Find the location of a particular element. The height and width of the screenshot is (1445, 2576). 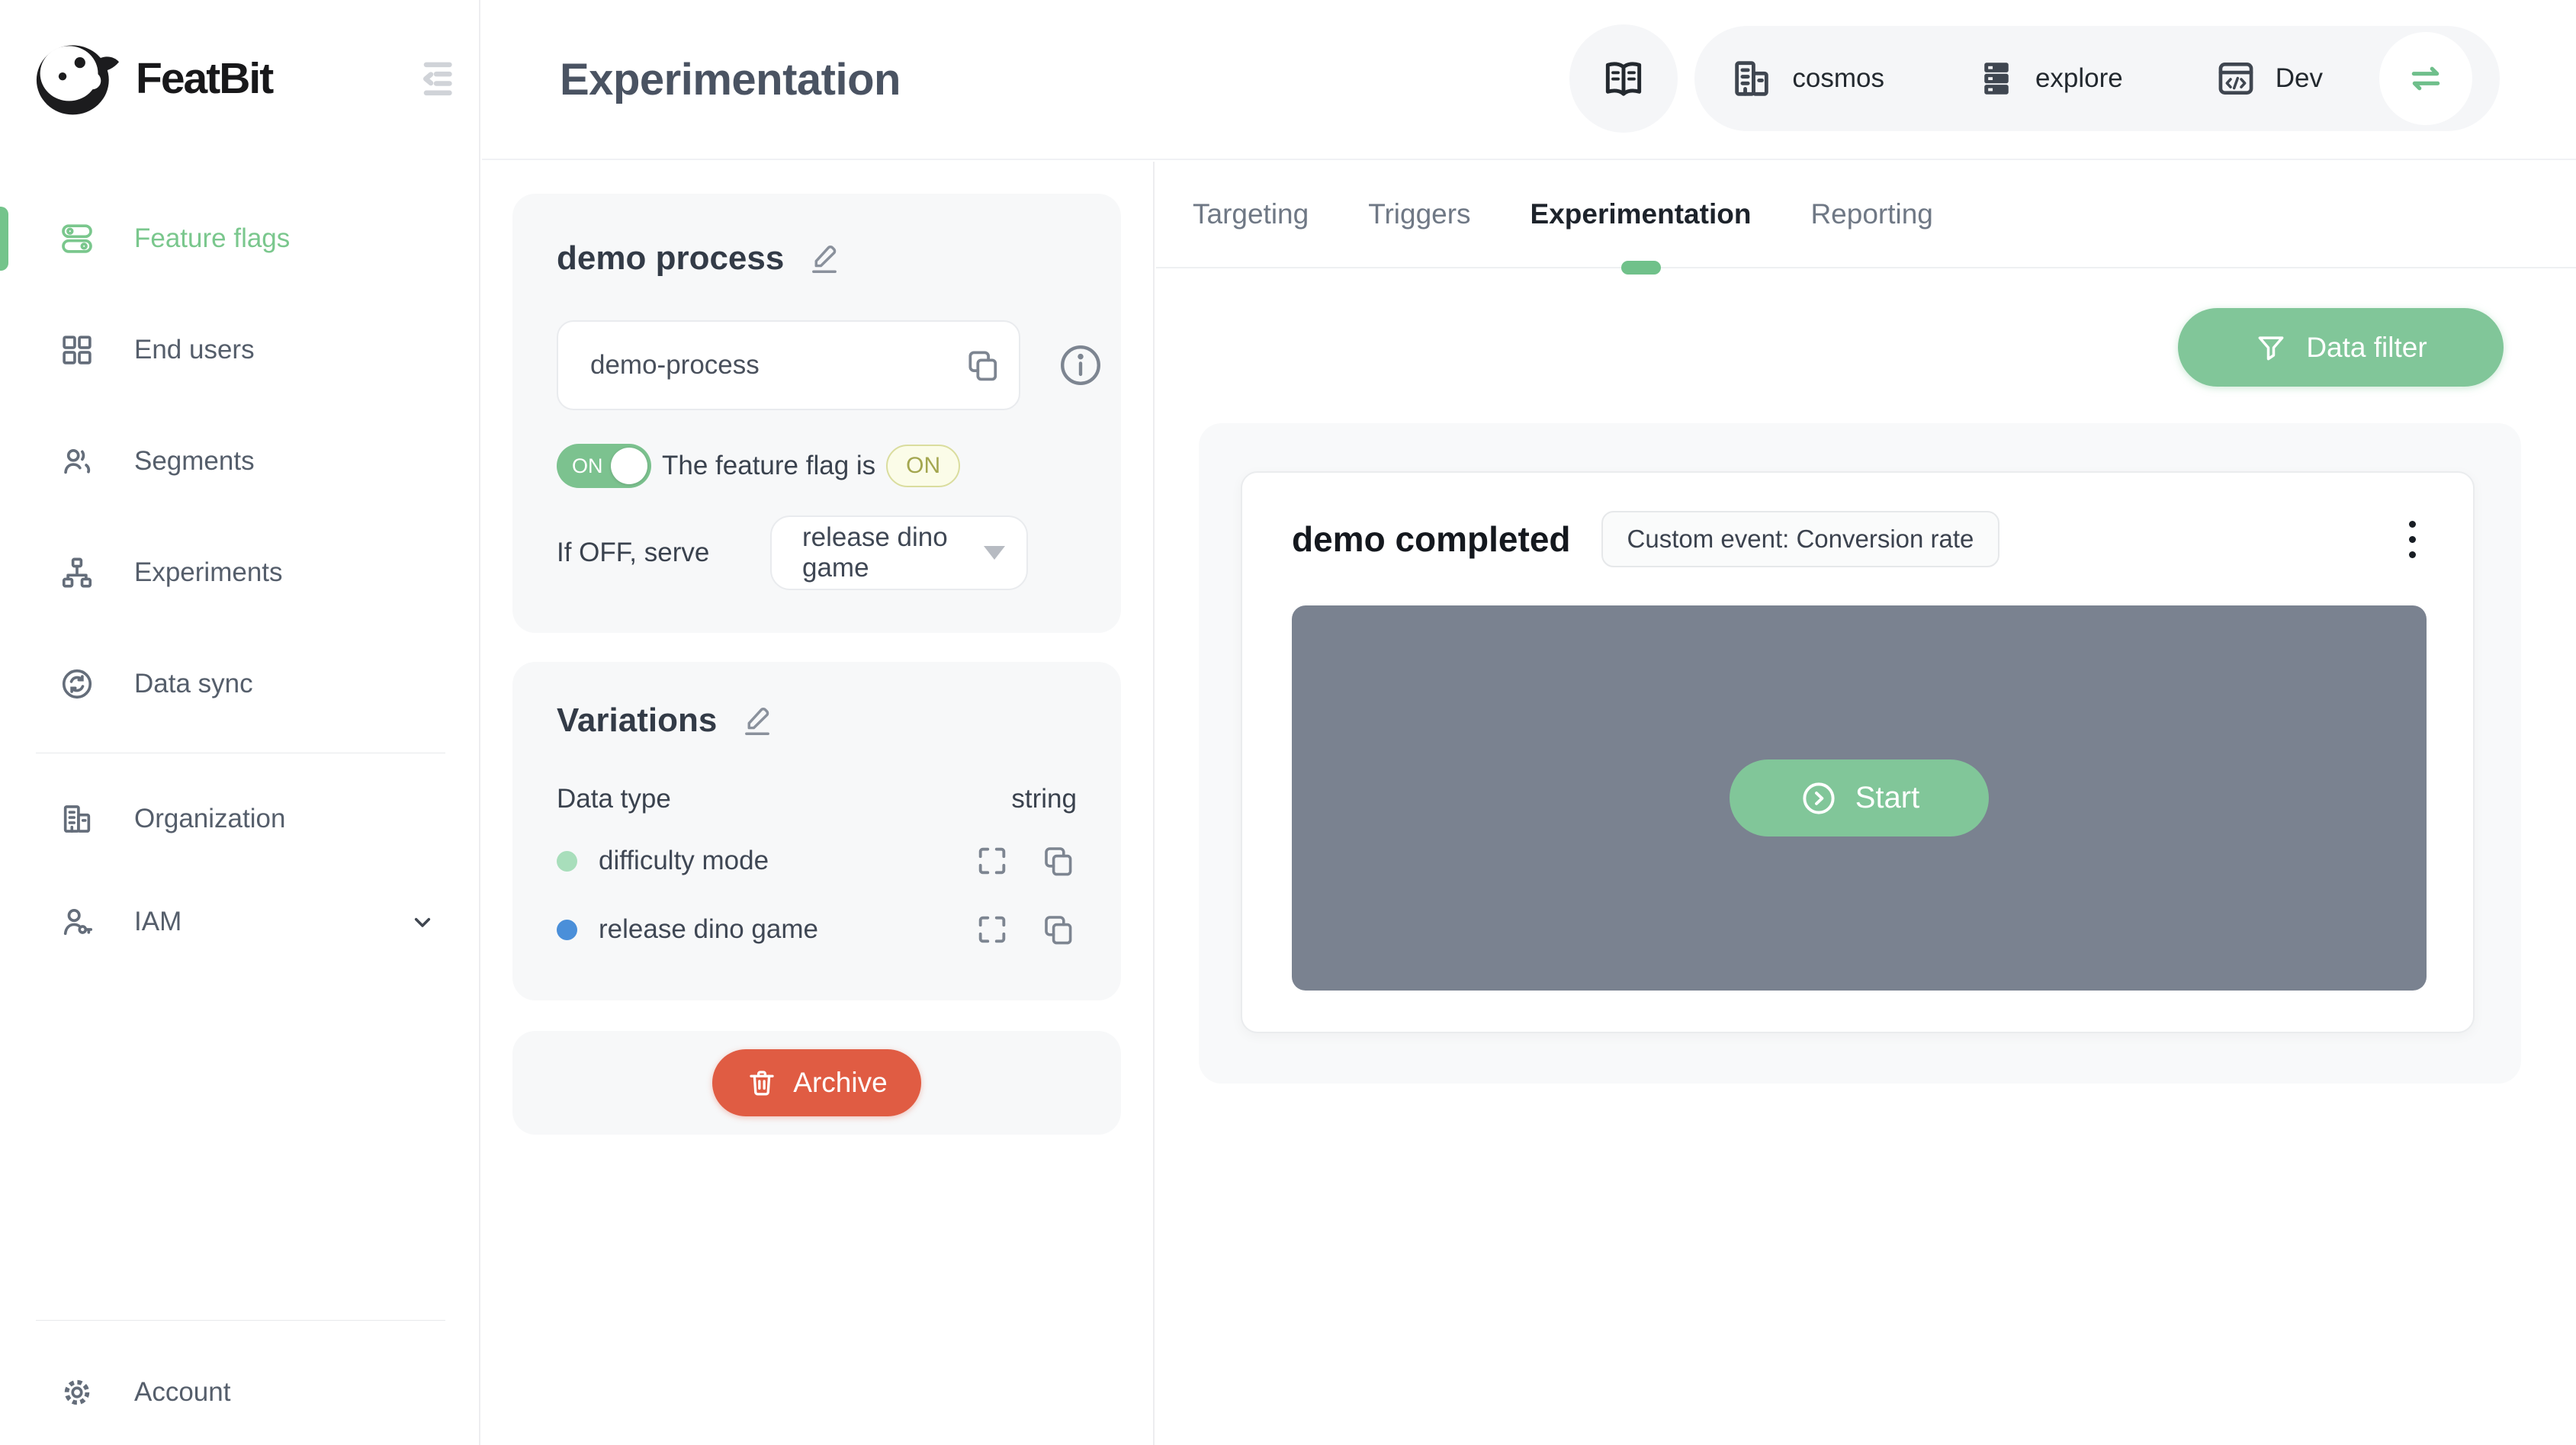

sidebar-item-label: Segments is located at coordinates (194, 461).